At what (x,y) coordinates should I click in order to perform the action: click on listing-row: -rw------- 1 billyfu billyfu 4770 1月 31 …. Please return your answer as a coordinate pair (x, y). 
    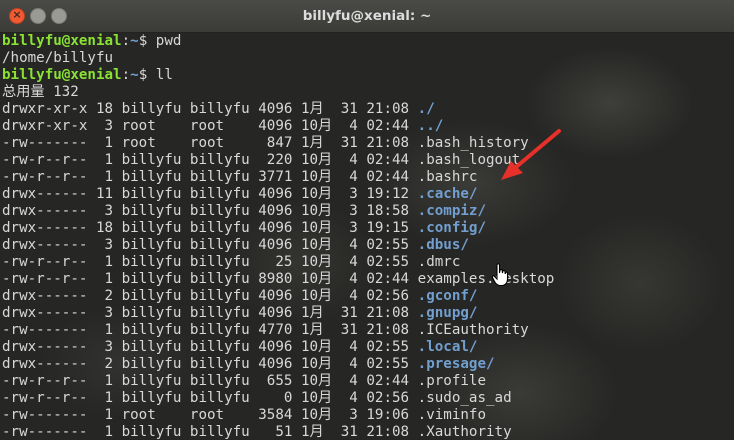
    Looking at the image, I should click on (265, 330).